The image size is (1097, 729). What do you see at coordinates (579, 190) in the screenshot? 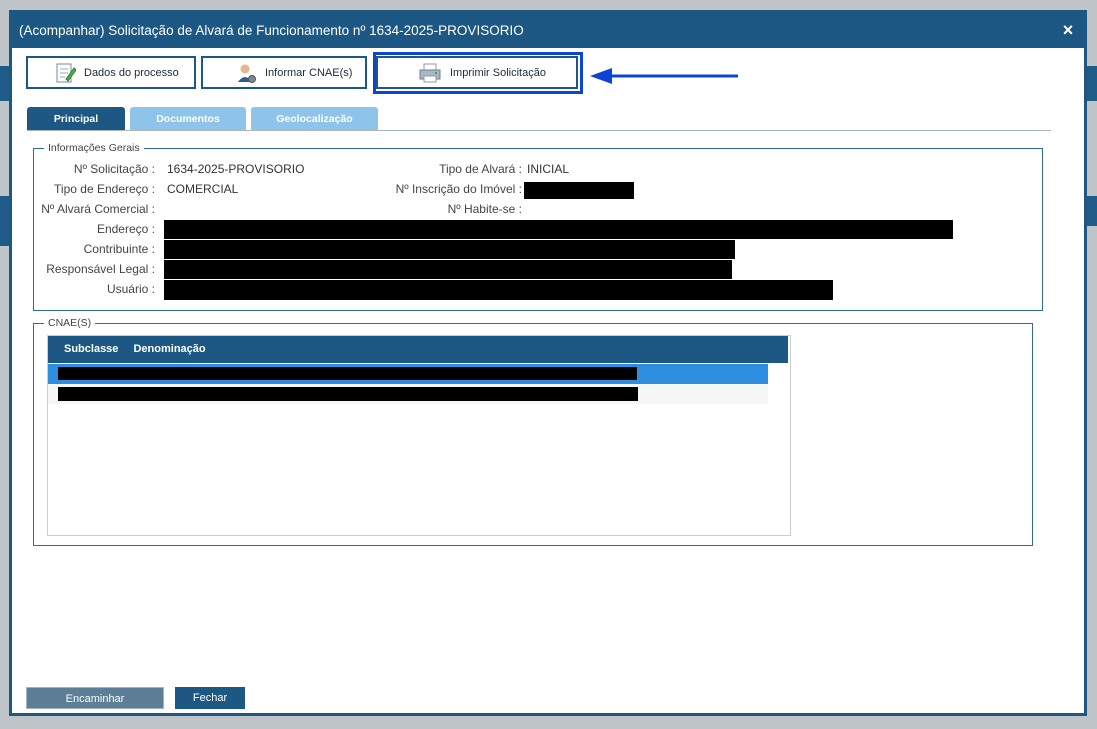
I see `redacted-inscricao` at bounding box center [579, 190].